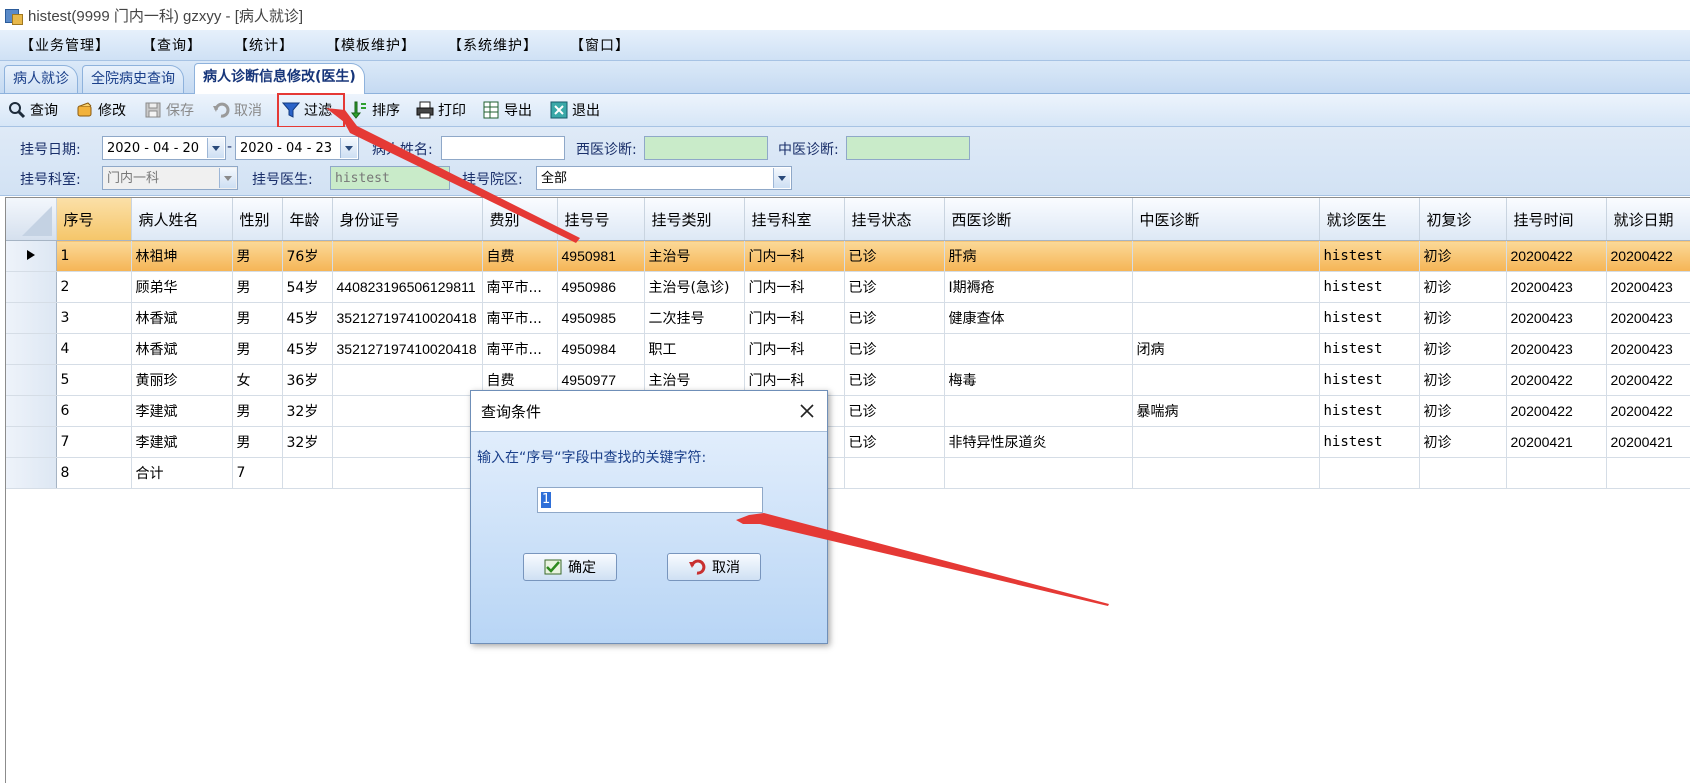 The image size is (1690, 783). What do you see at coordinates (601, 219) in the screenshot?
I see `col-header-reg-no: 挂号号` at bounding box center [601, 219].